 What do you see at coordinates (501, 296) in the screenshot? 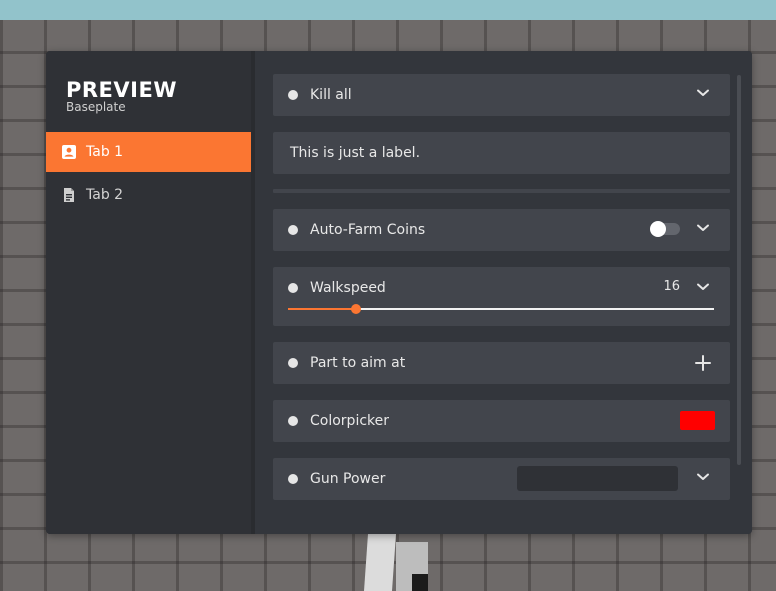
I see `walkspeed-slider-row: Walkspeed 16` at bounding box center [501, 296].